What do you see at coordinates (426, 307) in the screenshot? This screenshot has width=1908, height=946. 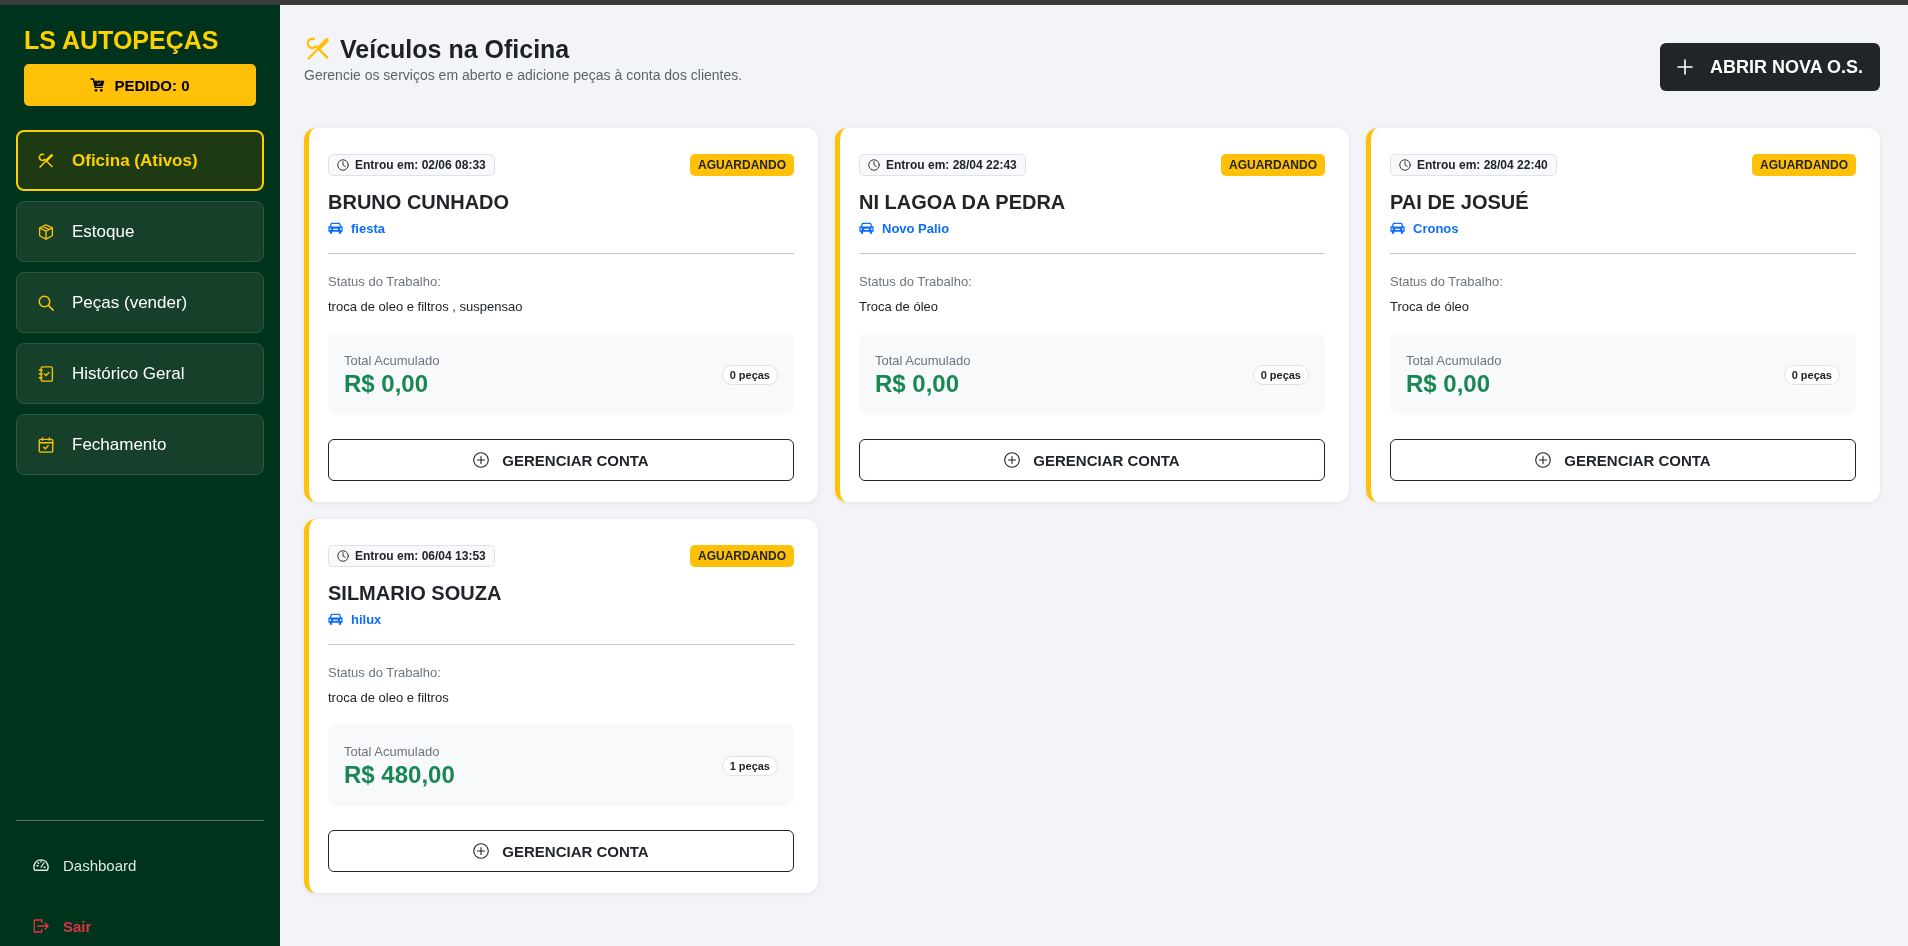 I see `work-description: troca de oleo e filtros , suspensao` at bounding box center [426, 307].